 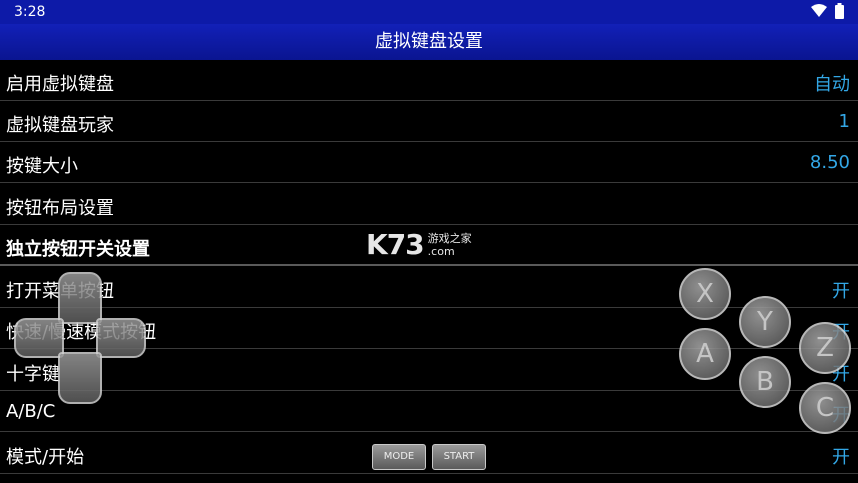 I want to click on status-time: 3:28, so click(x=30, y=12).